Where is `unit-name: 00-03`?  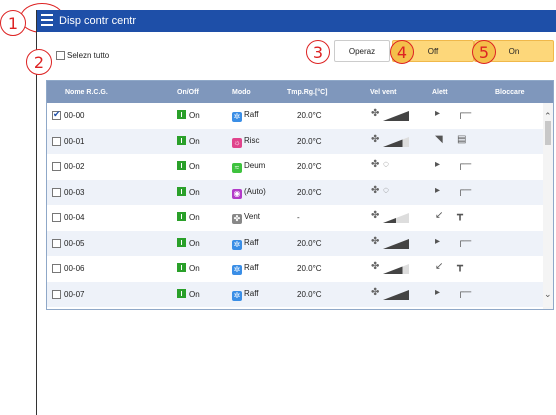
unit-name: 00-03 is located at coordinates (74, 192).